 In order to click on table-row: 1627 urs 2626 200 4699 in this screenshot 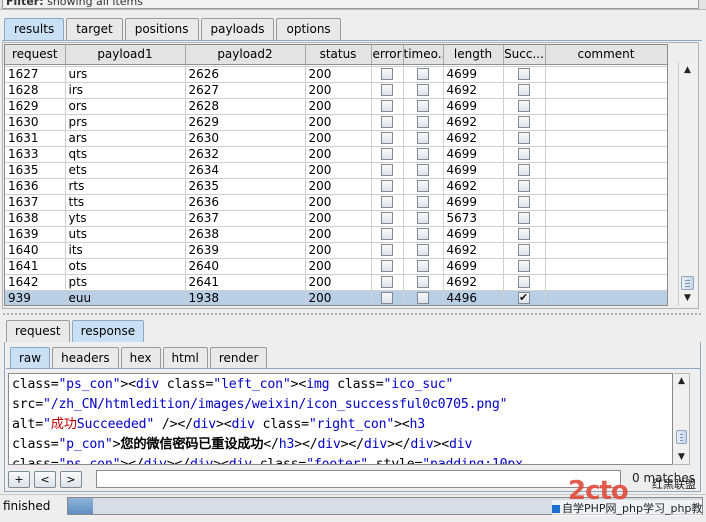, I will do `click(336, 74)`.